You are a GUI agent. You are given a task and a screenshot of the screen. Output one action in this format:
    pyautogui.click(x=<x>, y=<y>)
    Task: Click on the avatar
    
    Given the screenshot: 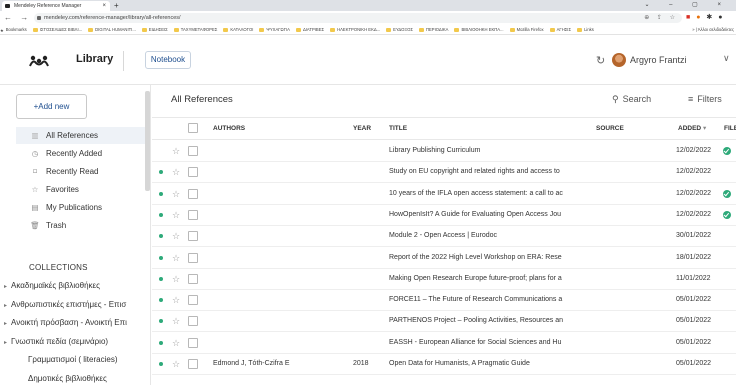 What is the action you would take?
    pyautogui.click(x=619, y=60)
    